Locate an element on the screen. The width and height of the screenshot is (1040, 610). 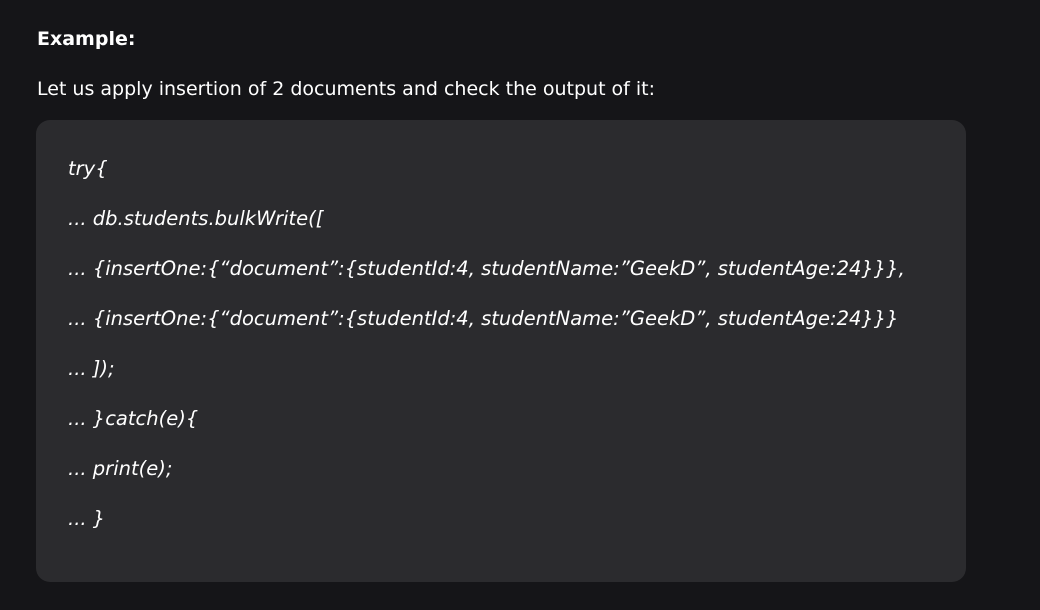
code-line-7: ... print(e); is located at coordinates (120, 468).